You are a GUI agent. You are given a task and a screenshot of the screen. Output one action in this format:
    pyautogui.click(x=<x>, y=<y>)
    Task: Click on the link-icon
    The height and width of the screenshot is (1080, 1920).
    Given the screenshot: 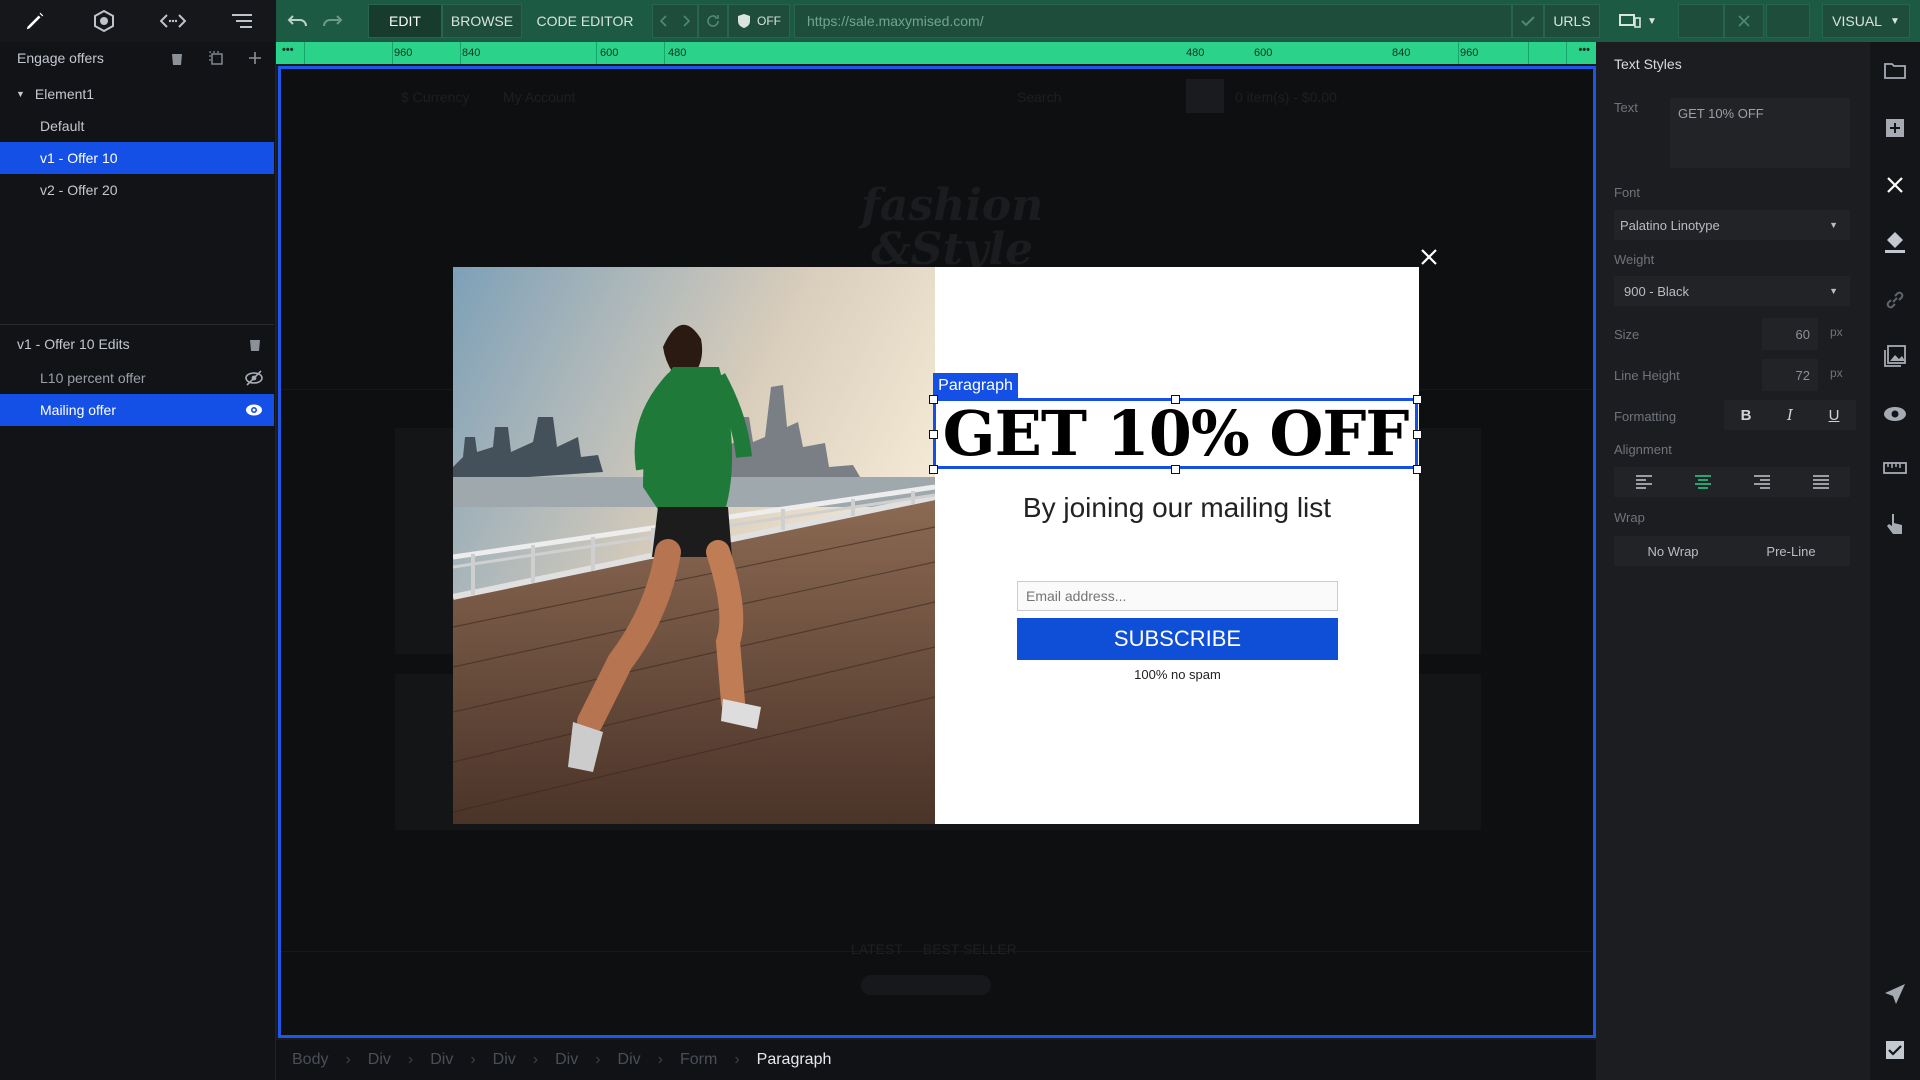 What is the action you would take?
    pyautogui.click(x=1895, y=300)
    